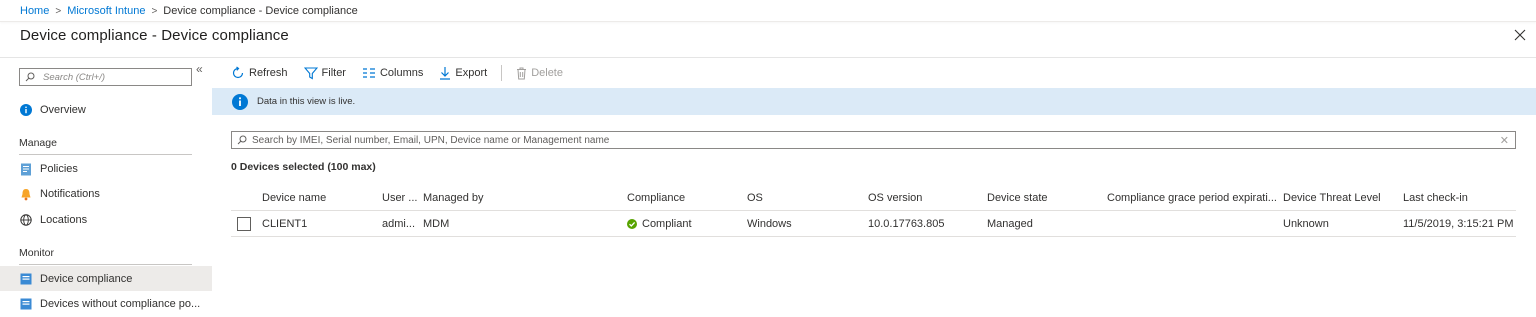  Describe the element at coordinates (244, 223) in the screenshot. I see `row-checkbox` at that location.